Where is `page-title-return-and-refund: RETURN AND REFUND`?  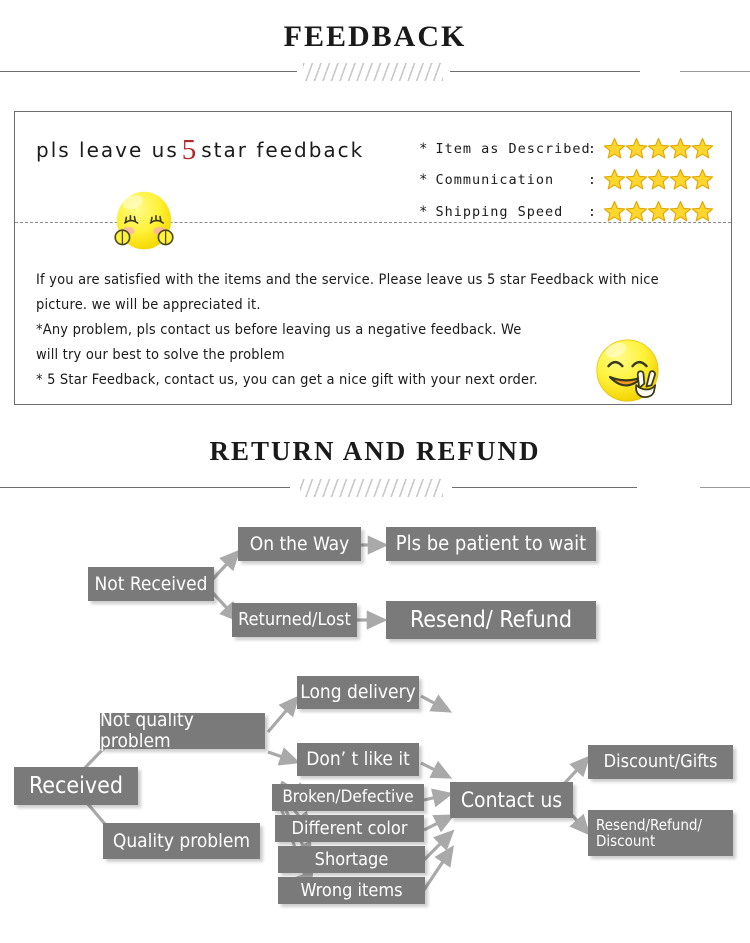
page-title-return-and-refund: RETURN AND REFUND is located at coordinates (375, 451).